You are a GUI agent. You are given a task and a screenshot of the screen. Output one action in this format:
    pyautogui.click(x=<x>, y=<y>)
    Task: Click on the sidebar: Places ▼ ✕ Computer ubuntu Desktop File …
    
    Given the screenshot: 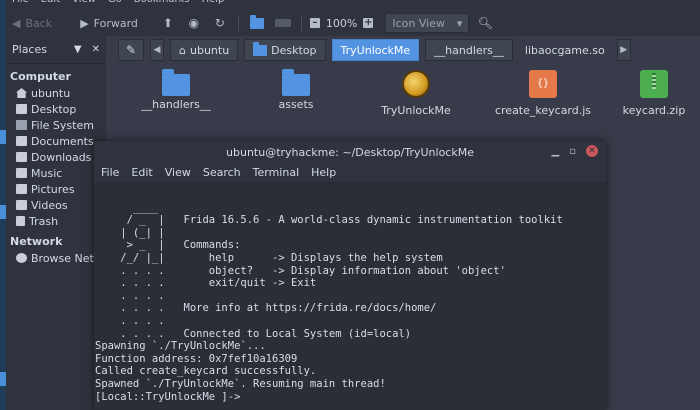 What is the action you would take?
    pyautogui.click(x=56, y=223)
    